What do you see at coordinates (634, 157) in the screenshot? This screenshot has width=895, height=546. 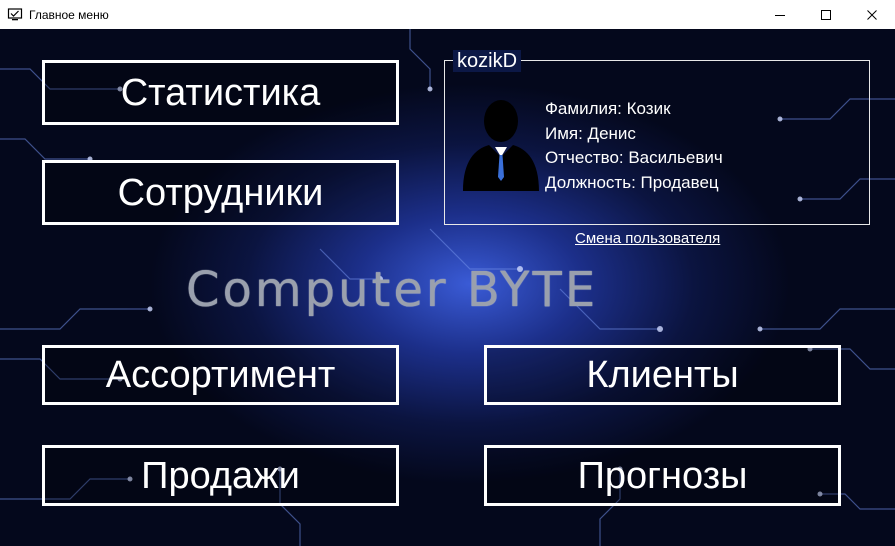 I see `user-patronymic: Отчество: Васильевич` at bounding box center [634, 157].